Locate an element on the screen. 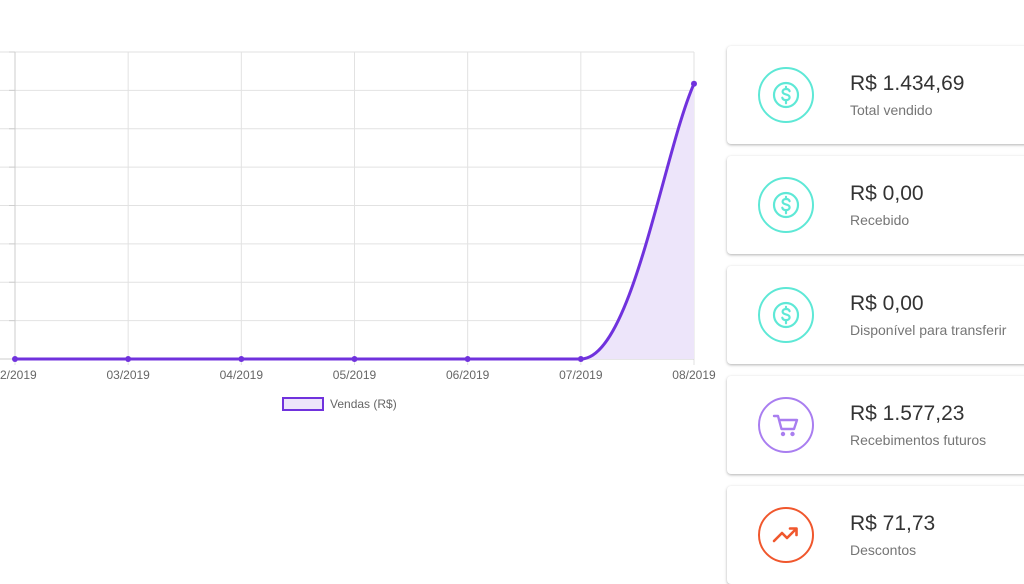 The image size is (1024, 584). chart-legend: Vendas (R$) is located at coordinates (339, 404).